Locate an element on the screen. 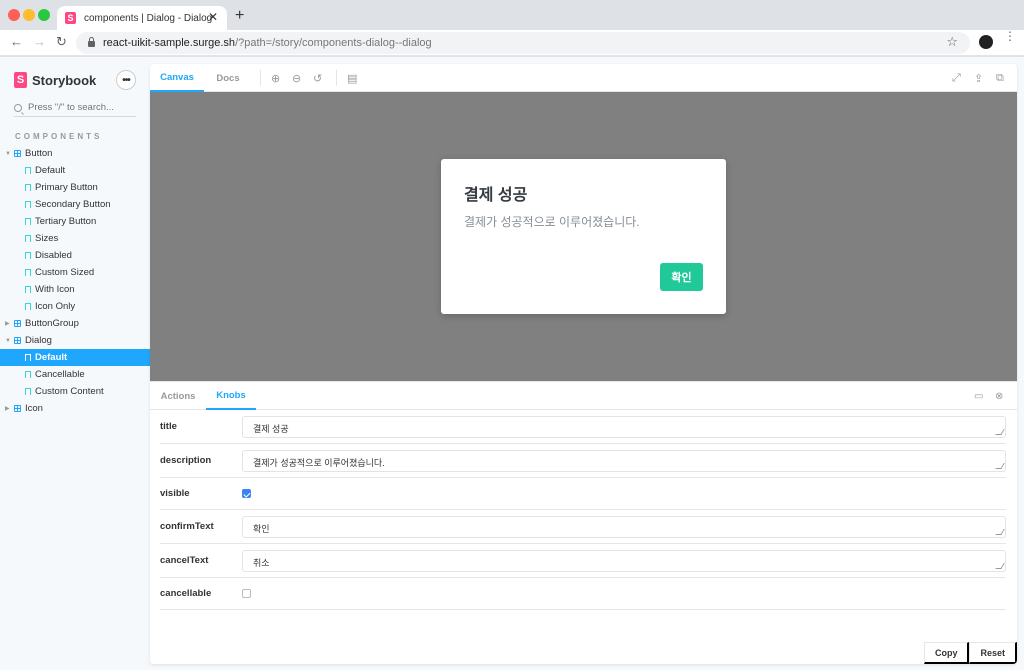  dialog-title: 결제 성공 is located at coordinates (496, 195).